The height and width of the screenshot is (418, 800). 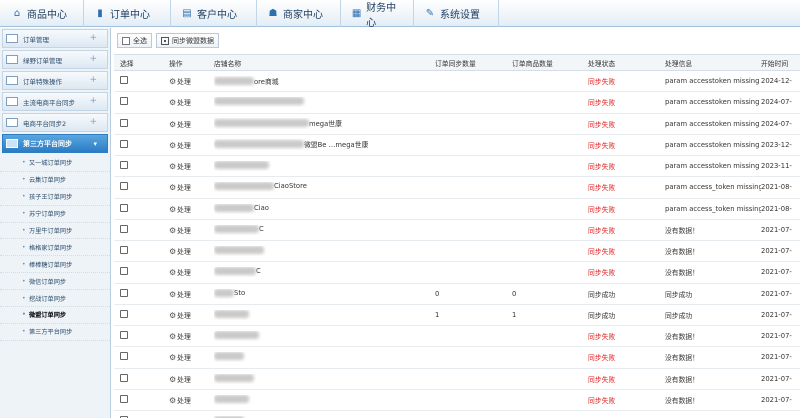 I want to click on start-time: 2021-08-, so click(x=776, y=208).